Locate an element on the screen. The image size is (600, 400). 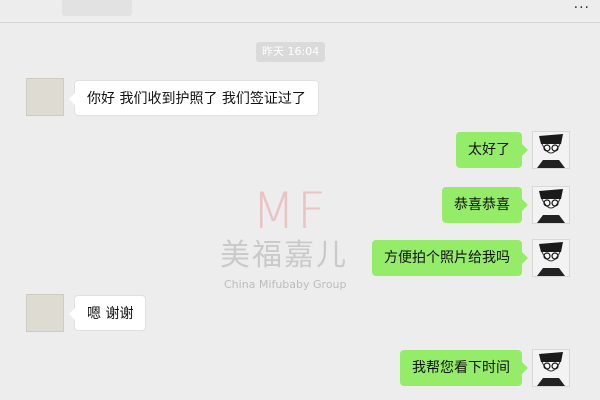
received-message-bubble: 你好 我们收到护照了 我们签证过了 is located at coordinates (194, 98).